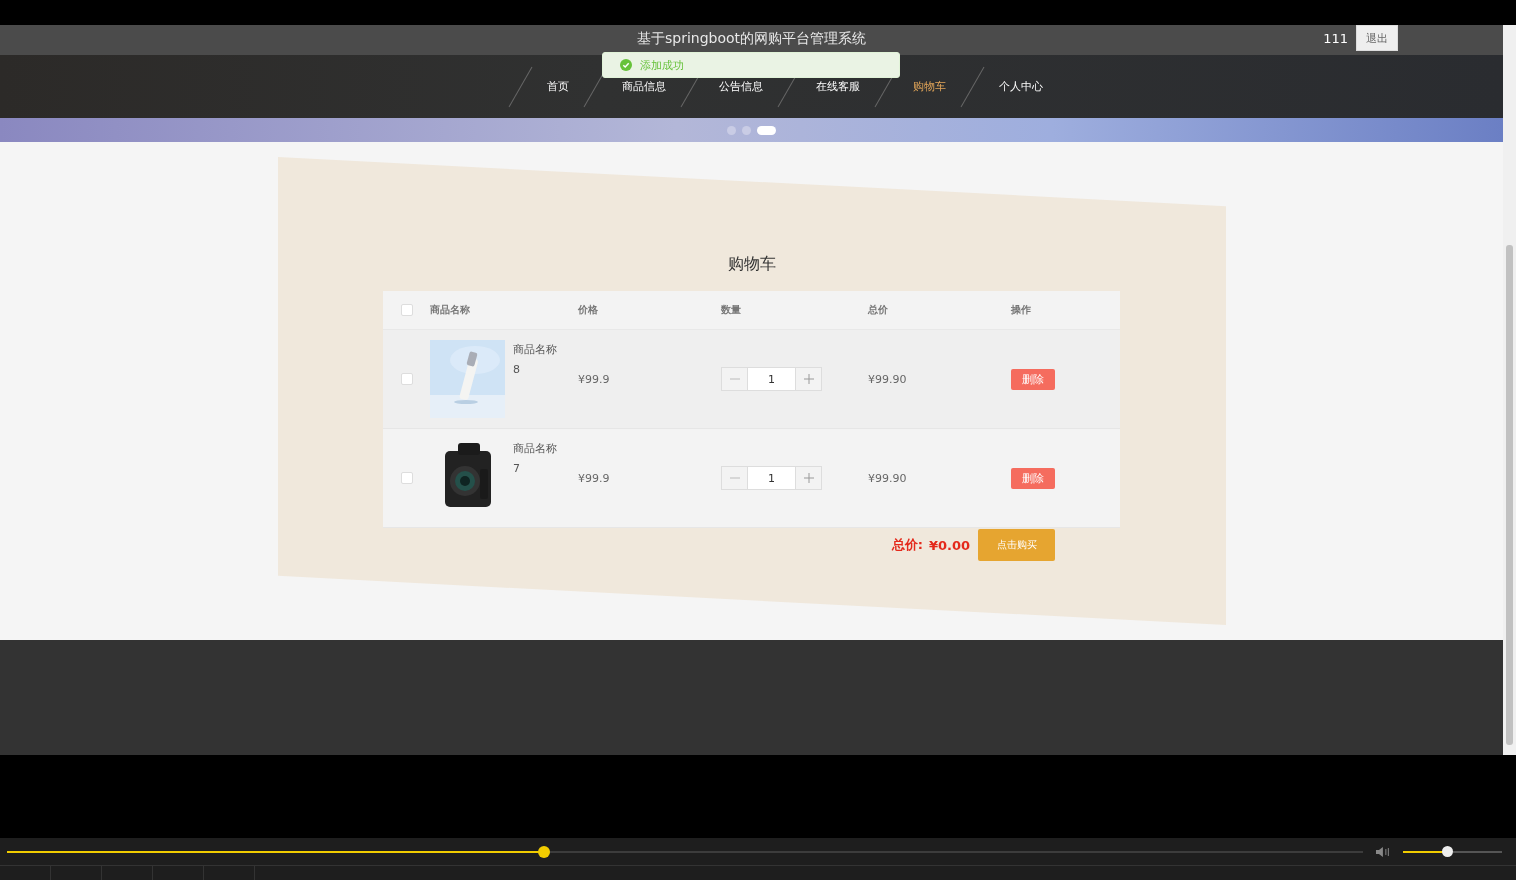 The width and height of the screenshot is (1516, 880). I want to click on select-all-checkbox, so click(406, 310).